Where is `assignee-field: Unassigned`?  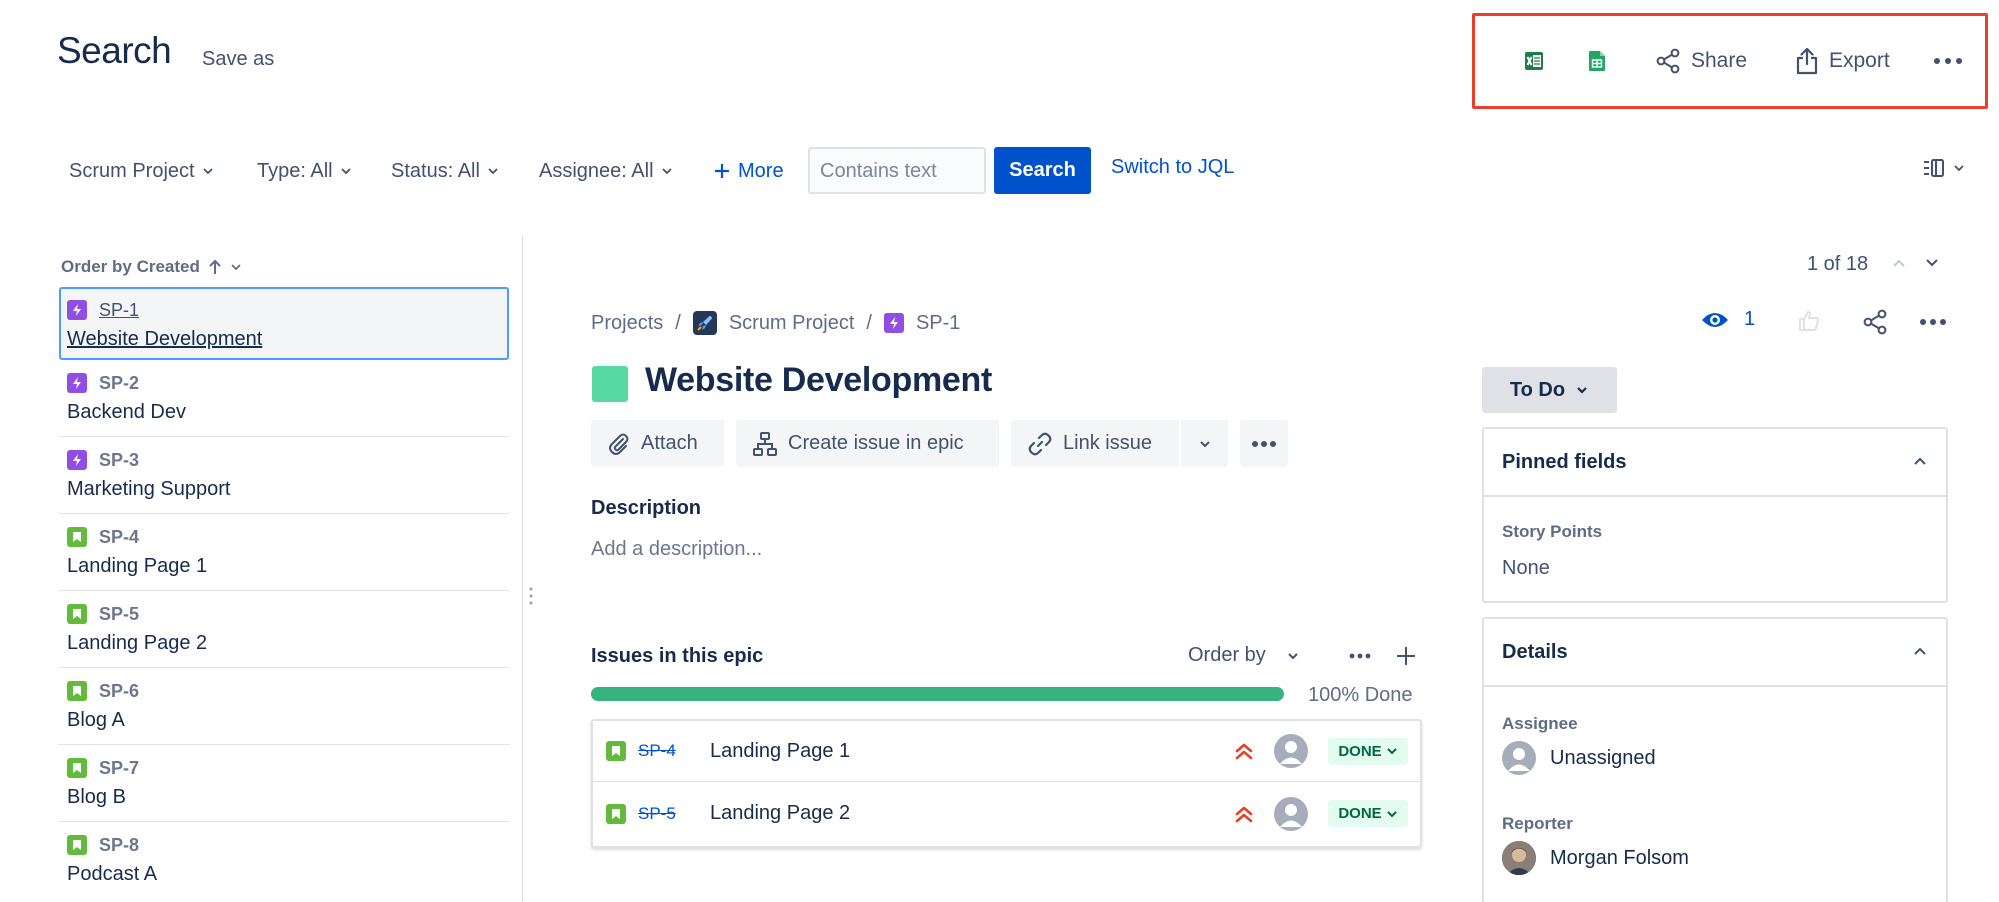
assignee-field: Unassigned is located at coordinates (1579, 758).